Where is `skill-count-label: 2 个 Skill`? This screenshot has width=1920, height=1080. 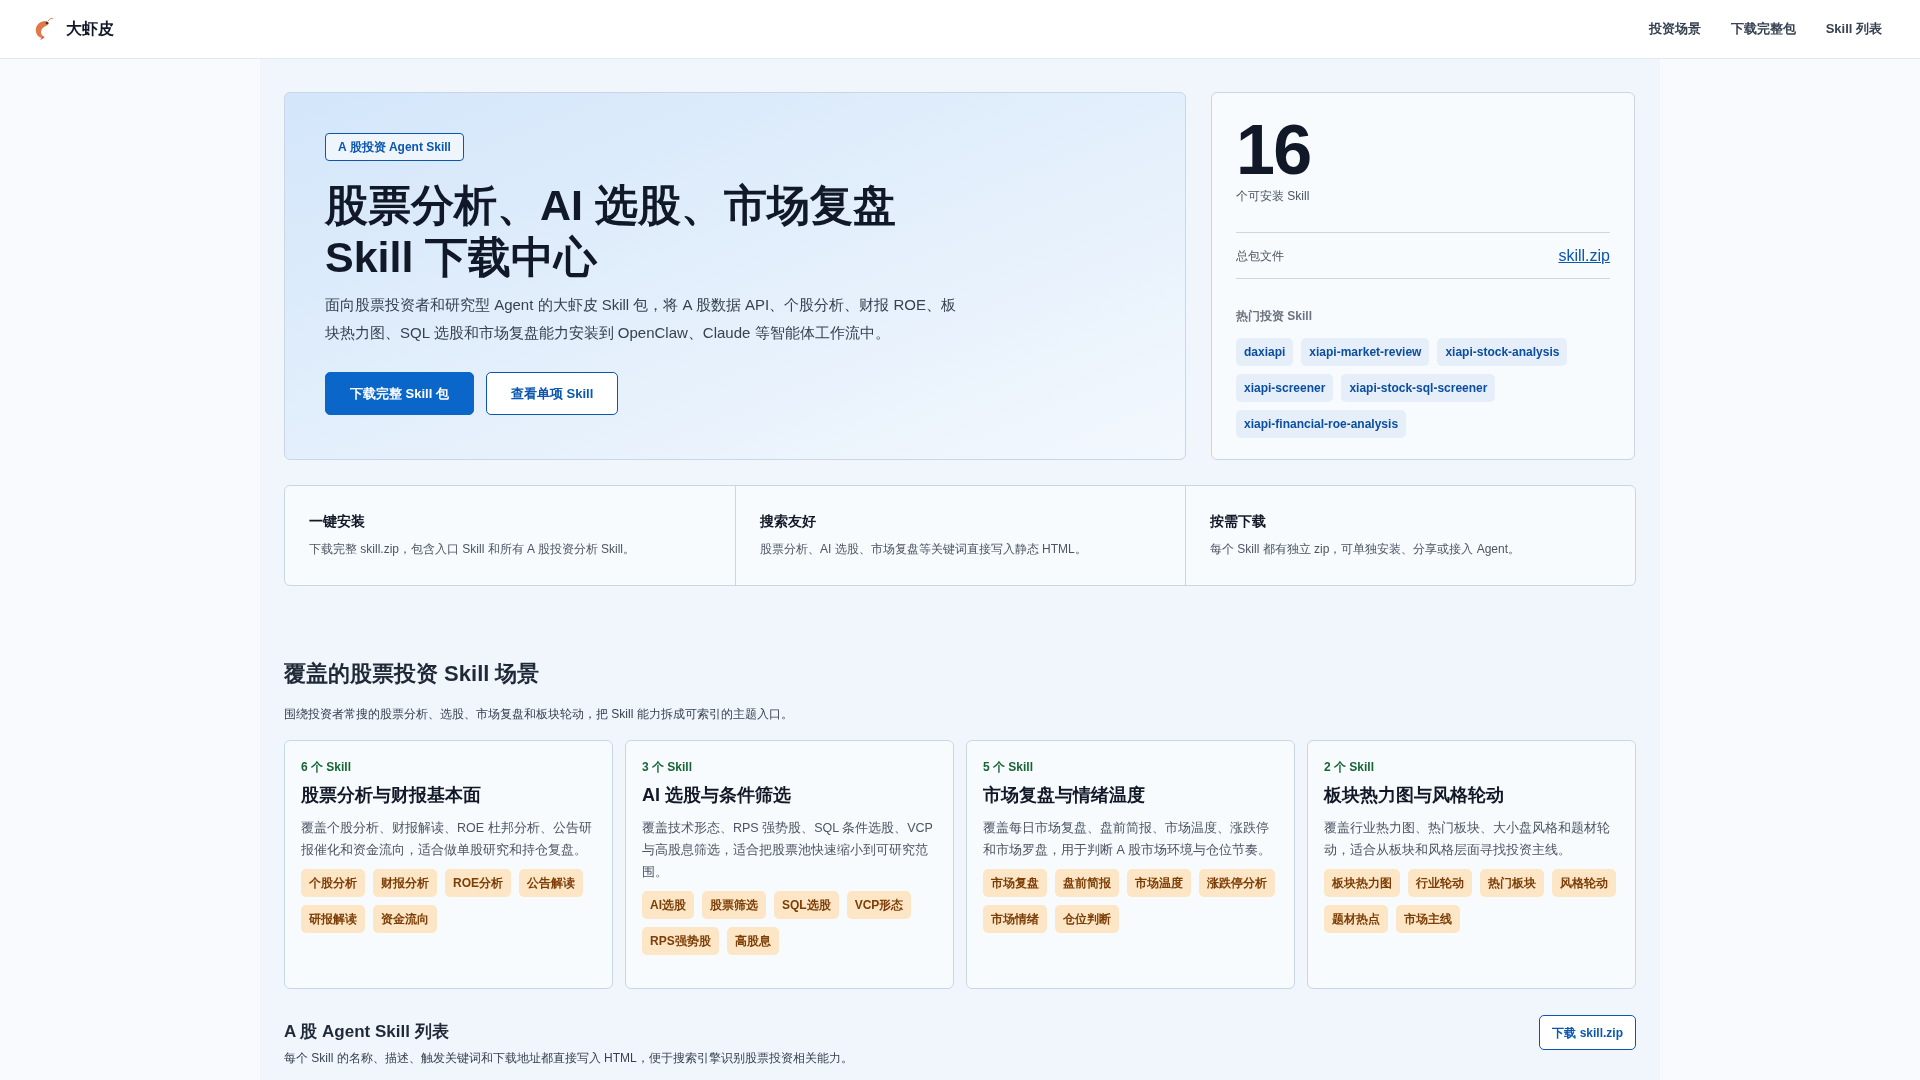 skill-count-label: 2 个 Skill is located at coordinates (1350, 767).